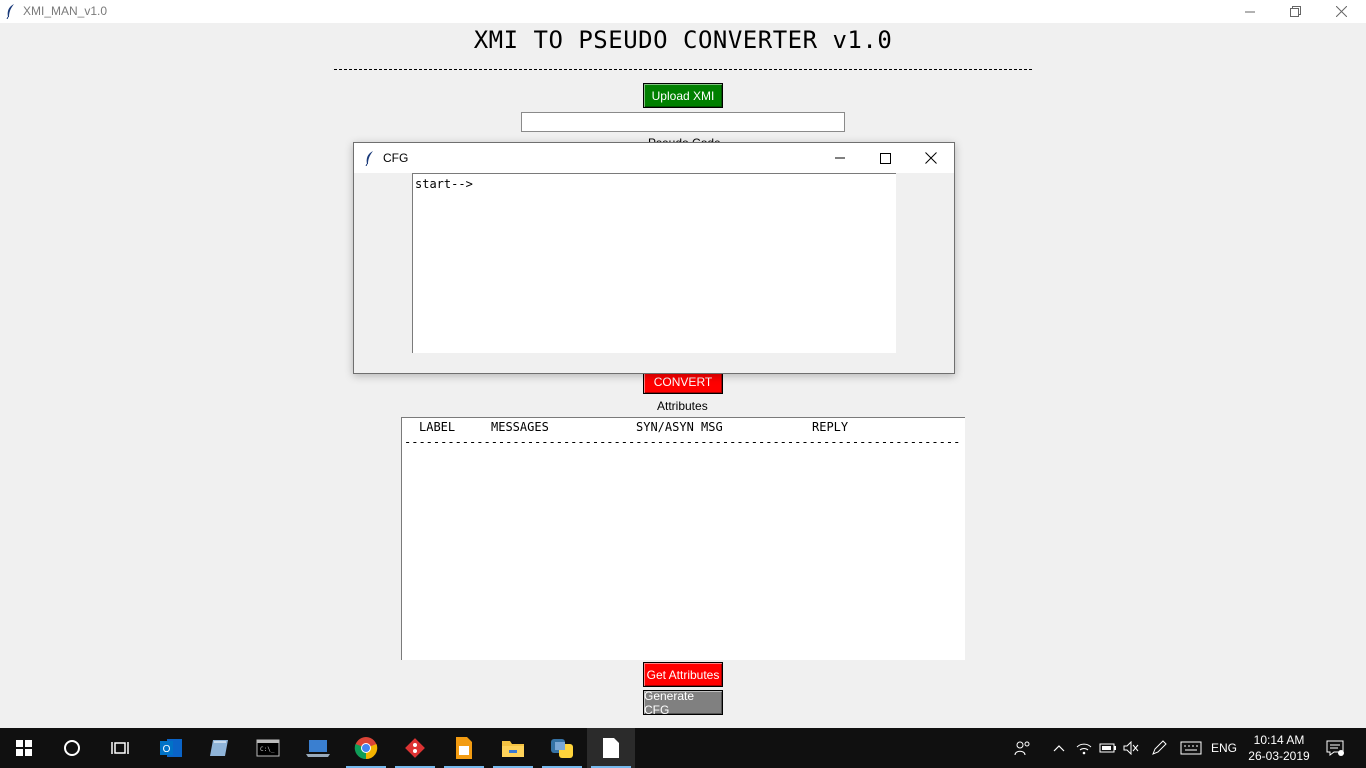 Image resolution: width=1366 pixels, height=768 pixels. What do you see at coordinates (167, 749) in the screenshot?
I see `svg-text: O` at bounding box center [167, 749].